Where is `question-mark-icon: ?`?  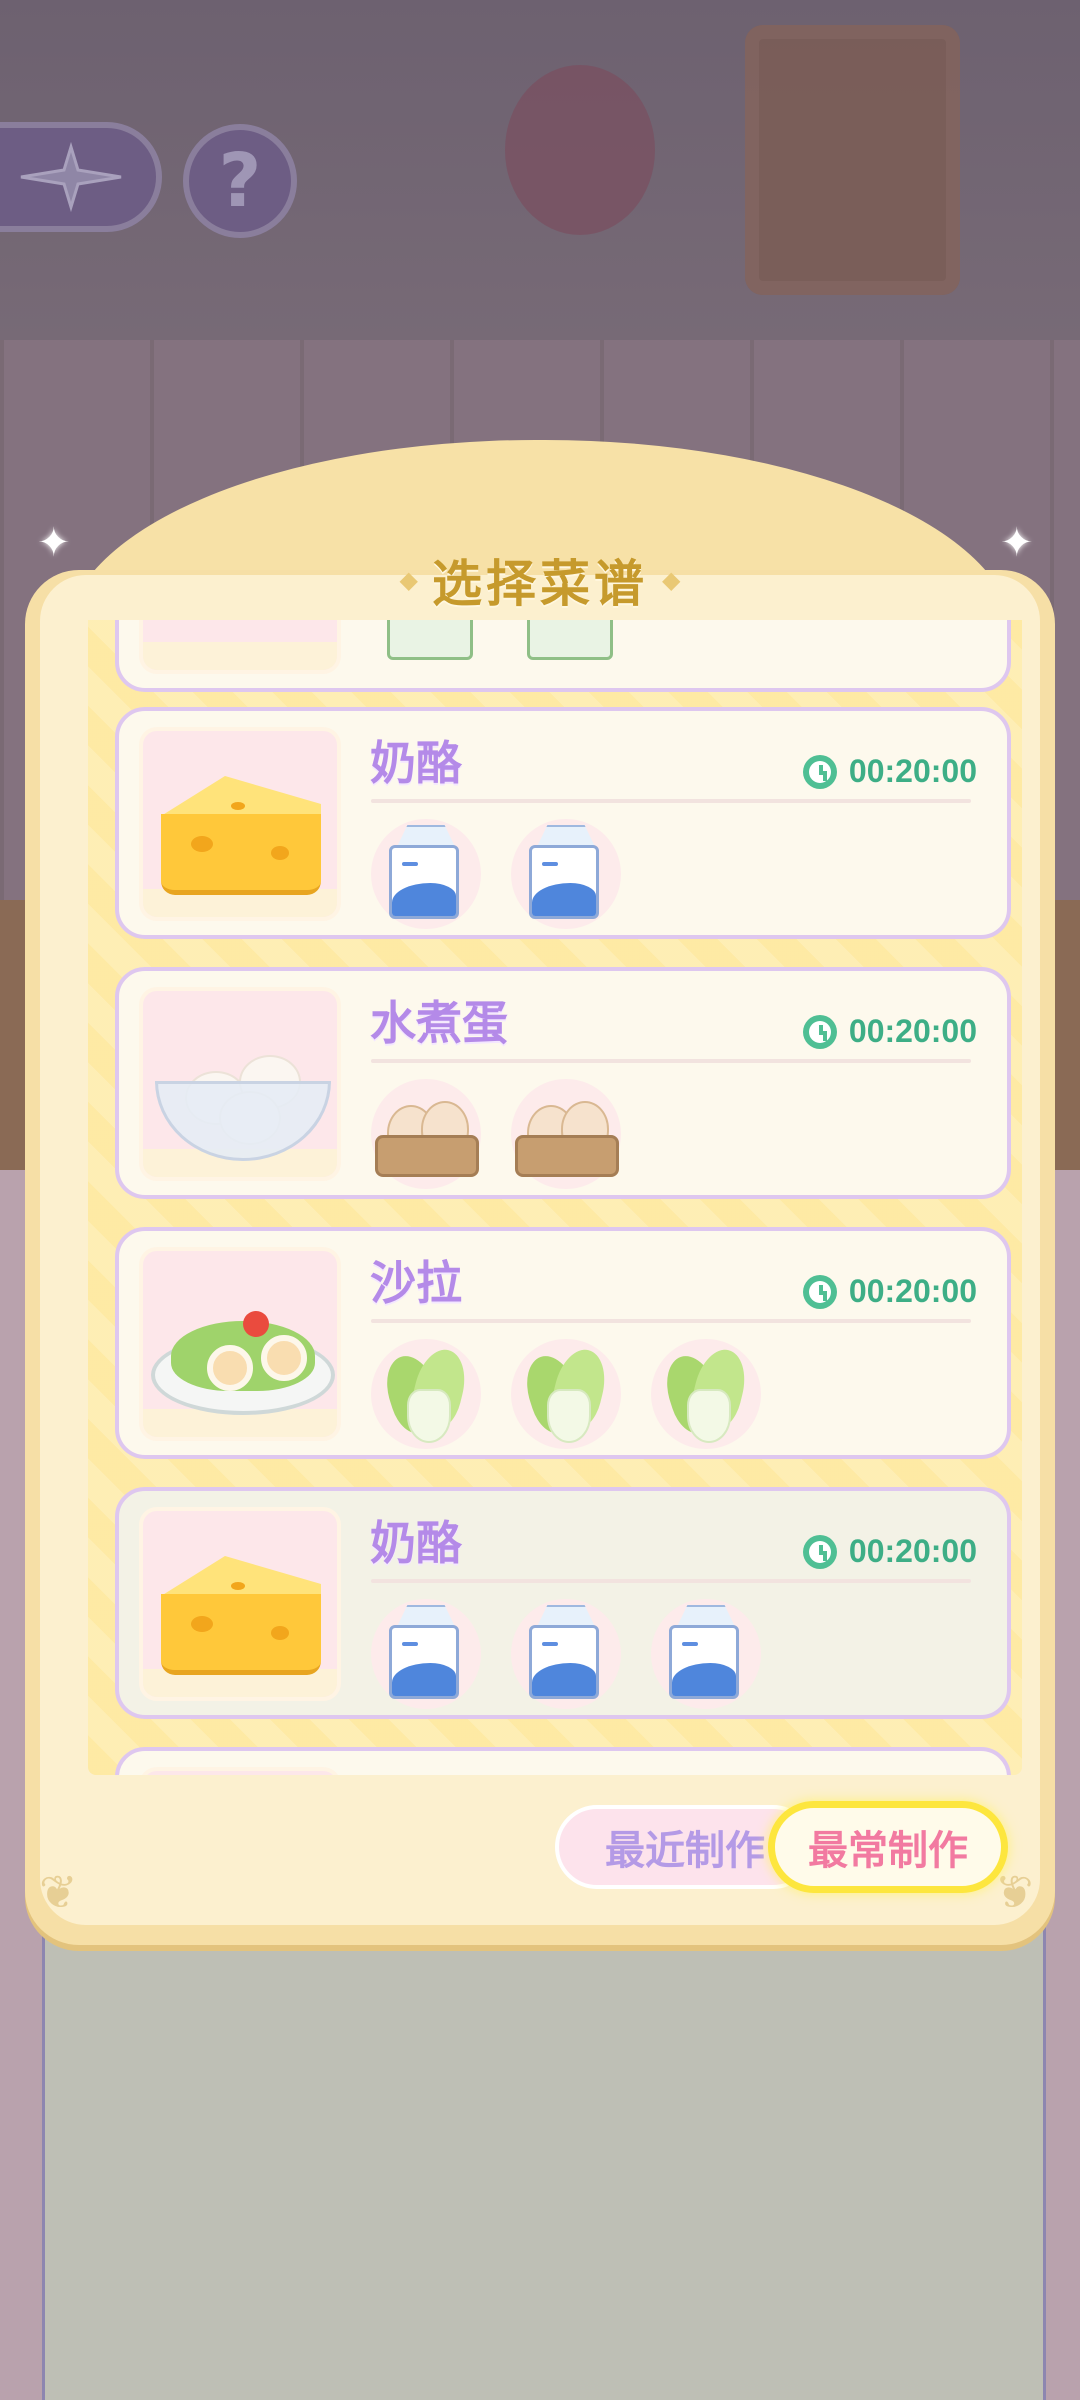 question-mark-icon: ? is located at coordinates (240, 181).